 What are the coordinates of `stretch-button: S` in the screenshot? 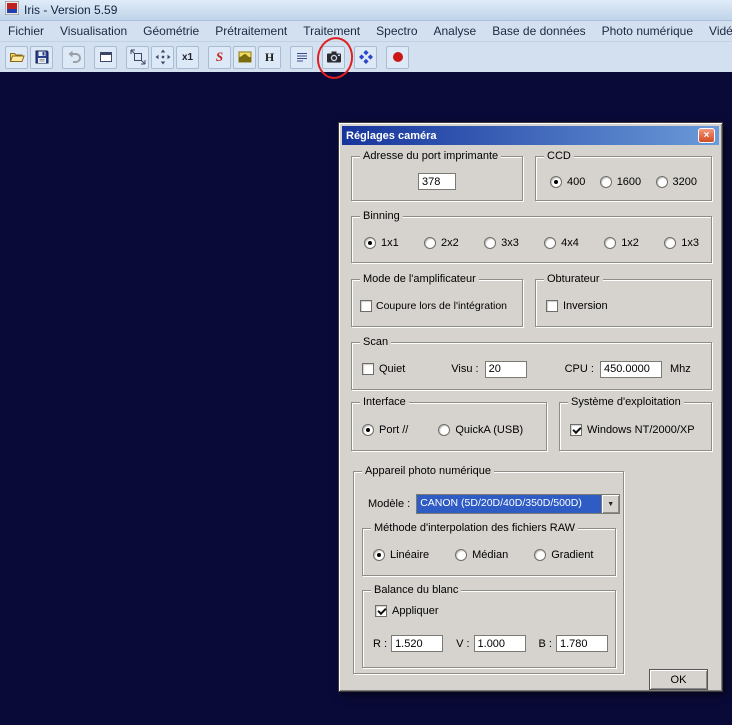 It's located at (219, 57).